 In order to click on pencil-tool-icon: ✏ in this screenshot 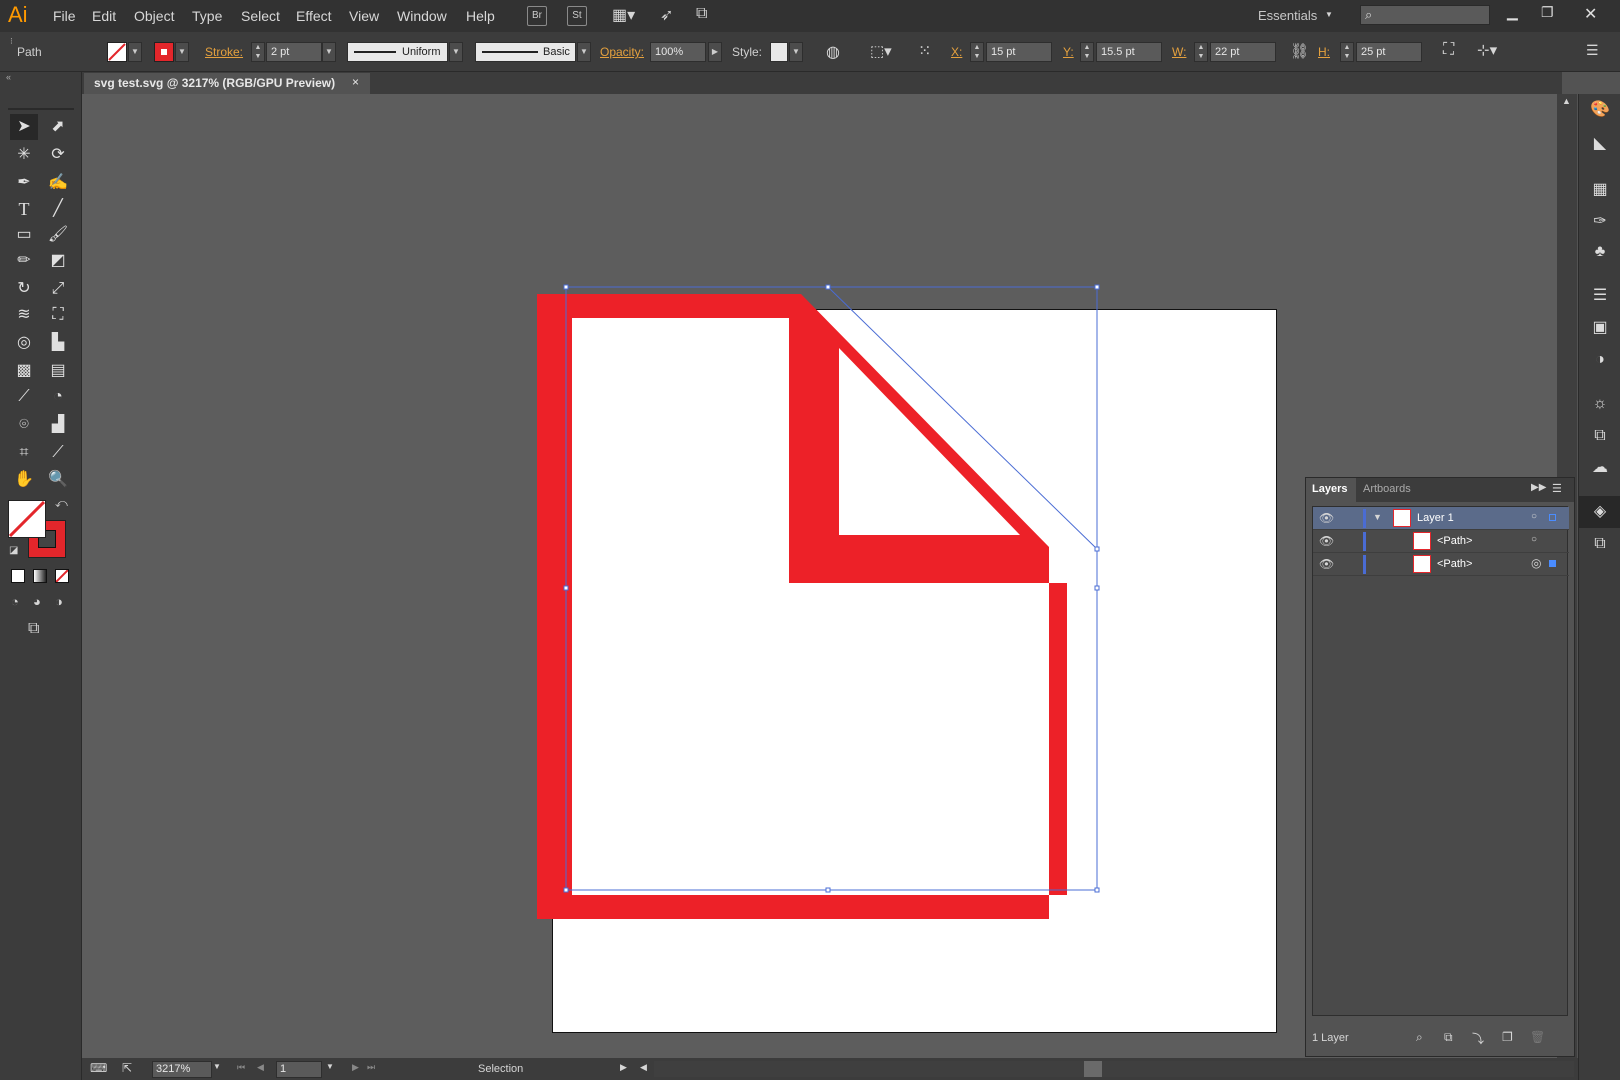, I will do `click(24, 261)`.